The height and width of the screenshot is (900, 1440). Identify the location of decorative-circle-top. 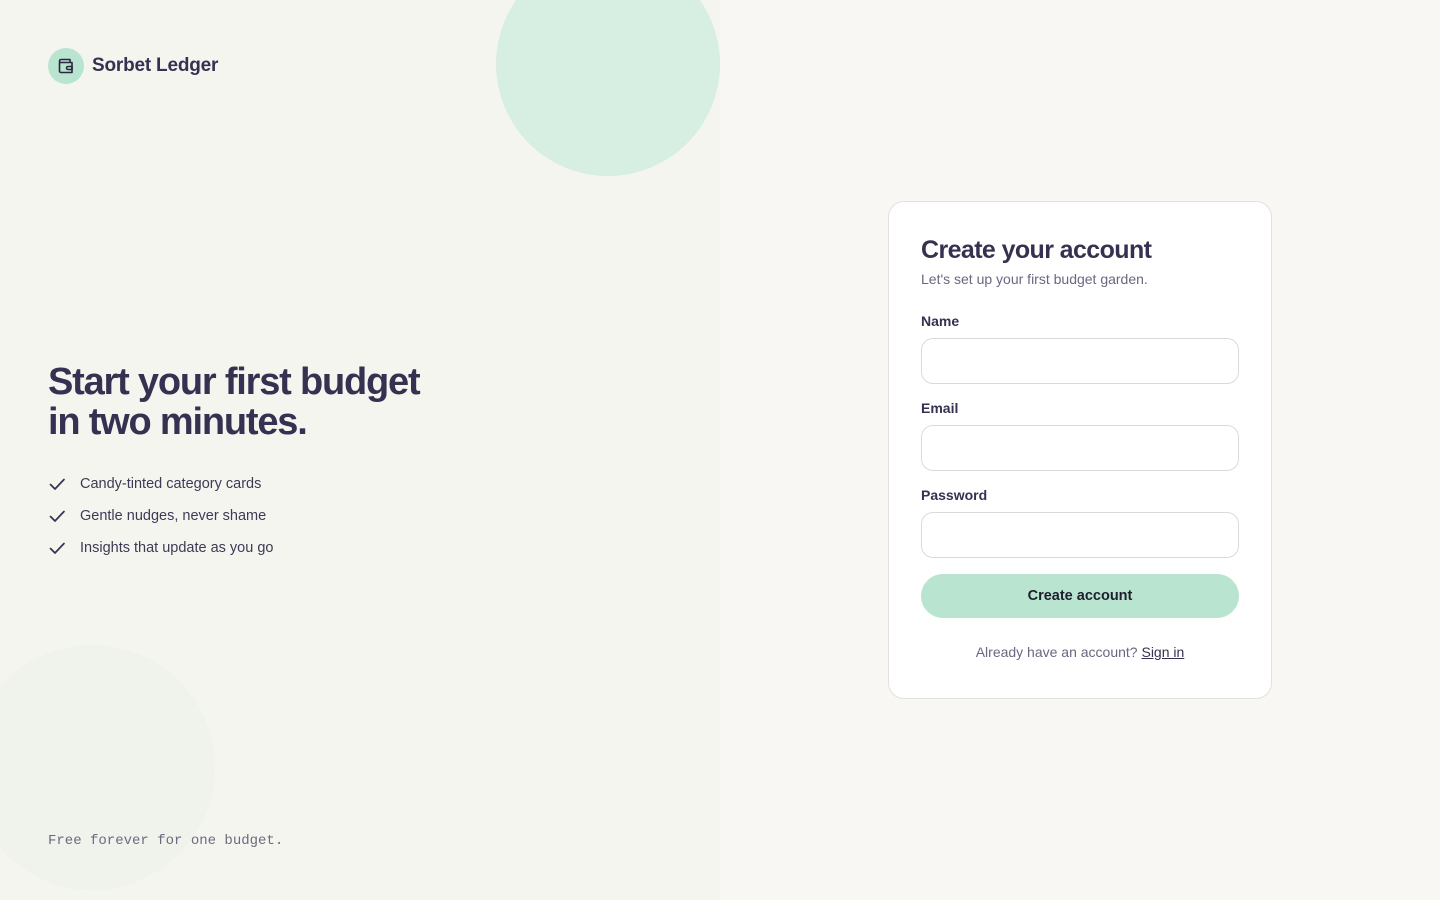
(608, 88).